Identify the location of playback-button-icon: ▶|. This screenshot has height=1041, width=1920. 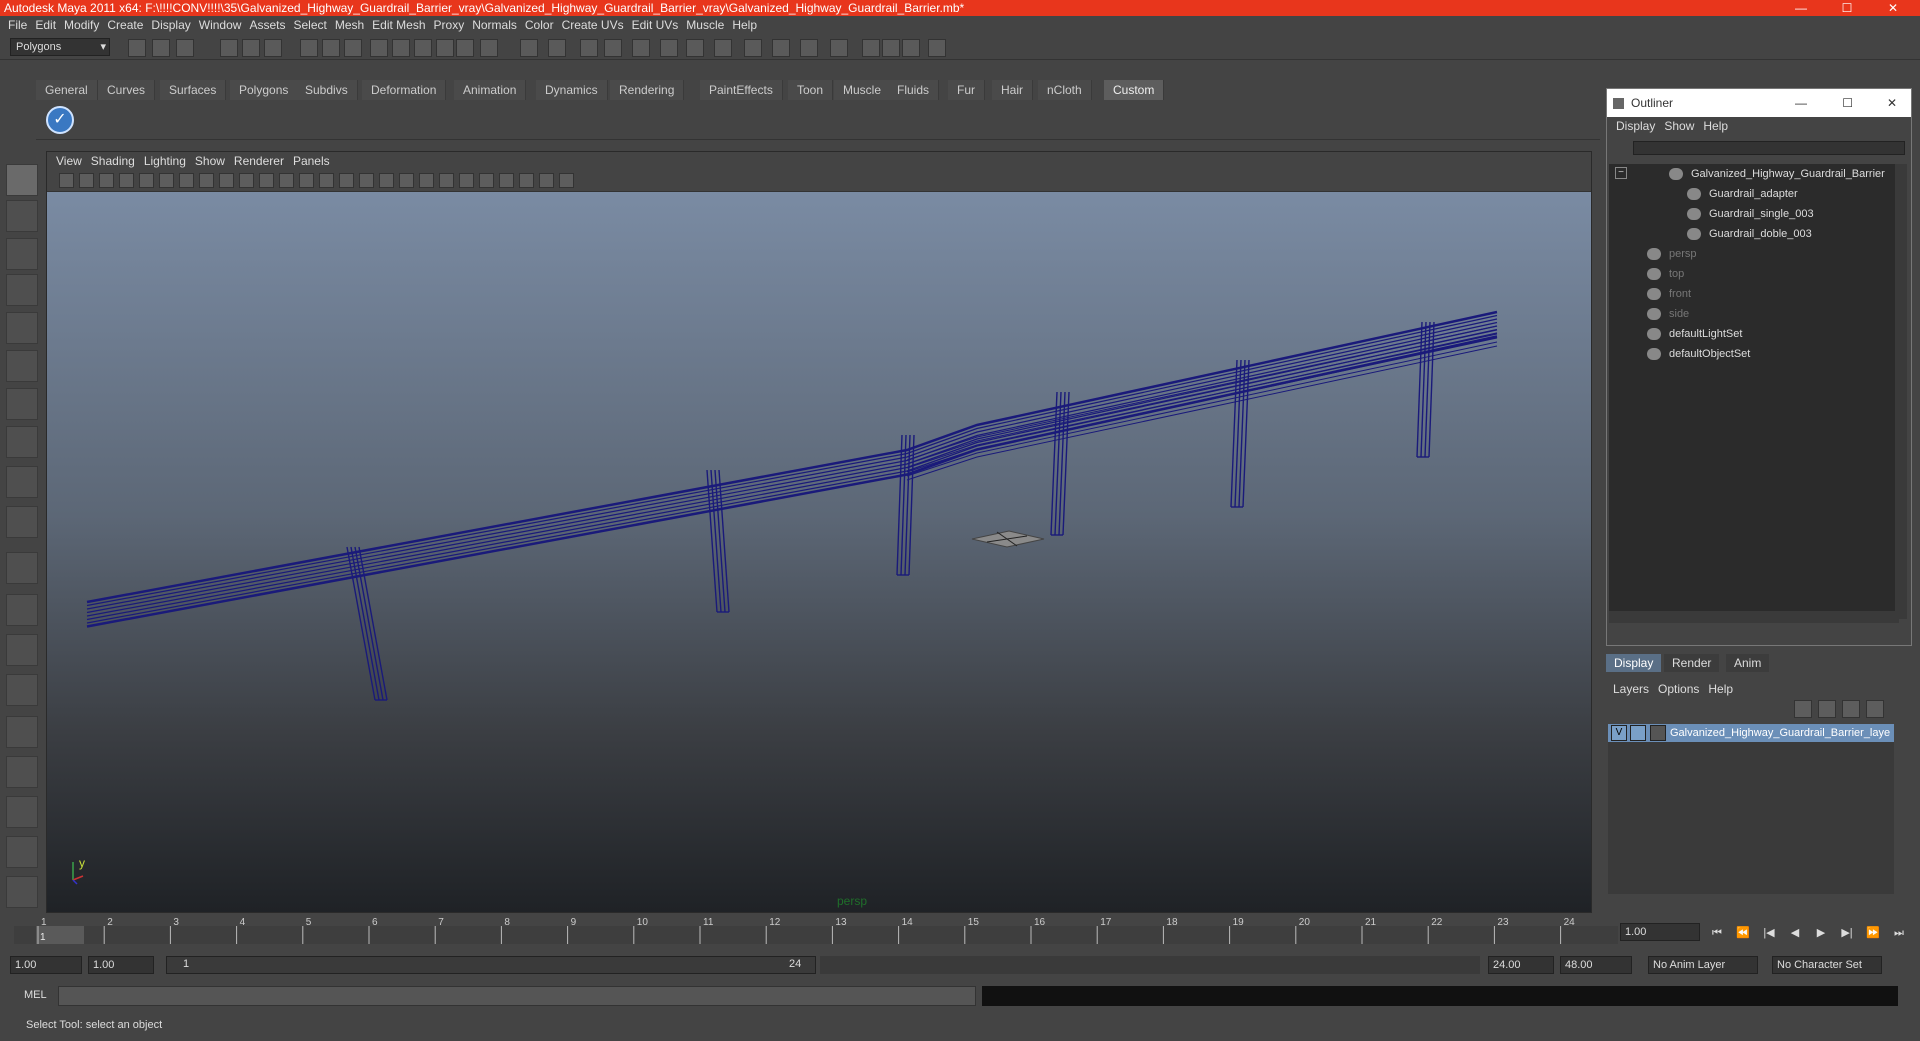
(1847, 933).